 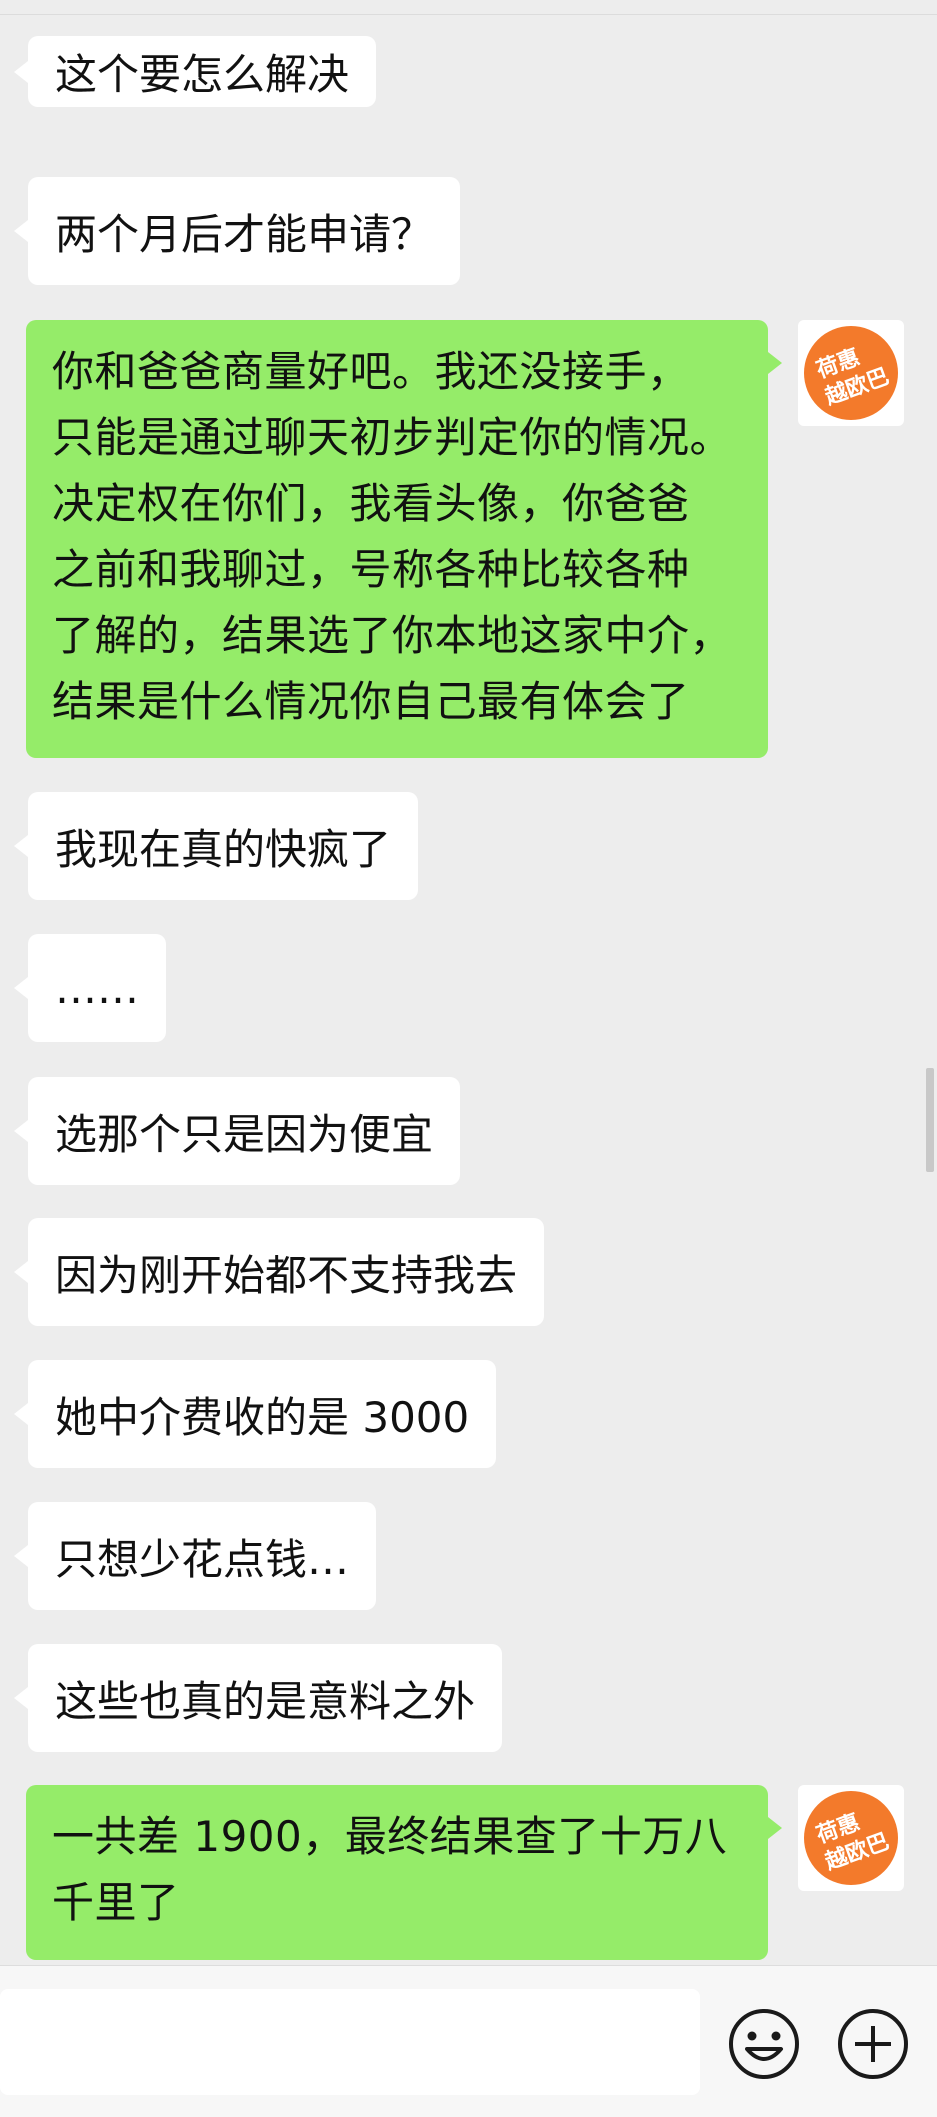 What do you see at coordinates (468, 14) in the screenshot?
I see `top-divider` at bounding box center [468, 14].